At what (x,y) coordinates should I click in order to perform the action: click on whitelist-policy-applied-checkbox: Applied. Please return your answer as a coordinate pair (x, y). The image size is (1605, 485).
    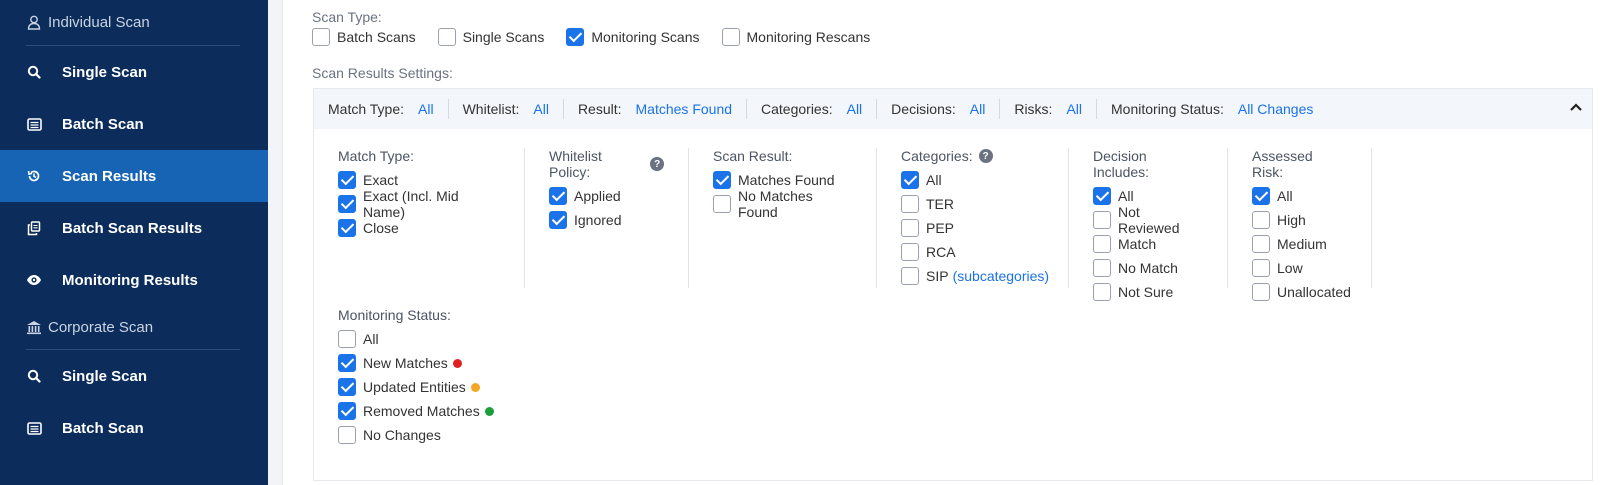
    Looking at the image, I should click on (585, 196).